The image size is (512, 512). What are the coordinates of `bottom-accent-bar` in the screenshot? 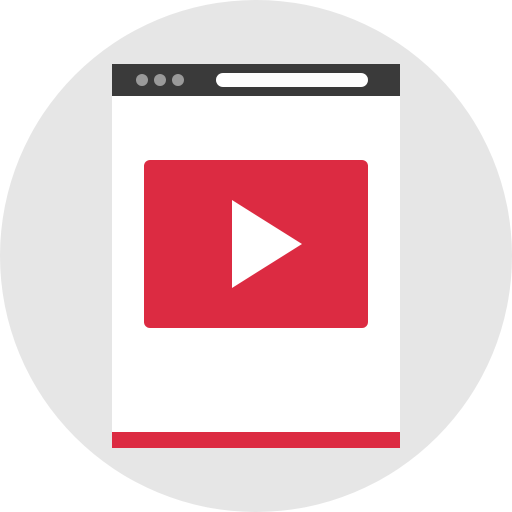 It's located at (256, 440).